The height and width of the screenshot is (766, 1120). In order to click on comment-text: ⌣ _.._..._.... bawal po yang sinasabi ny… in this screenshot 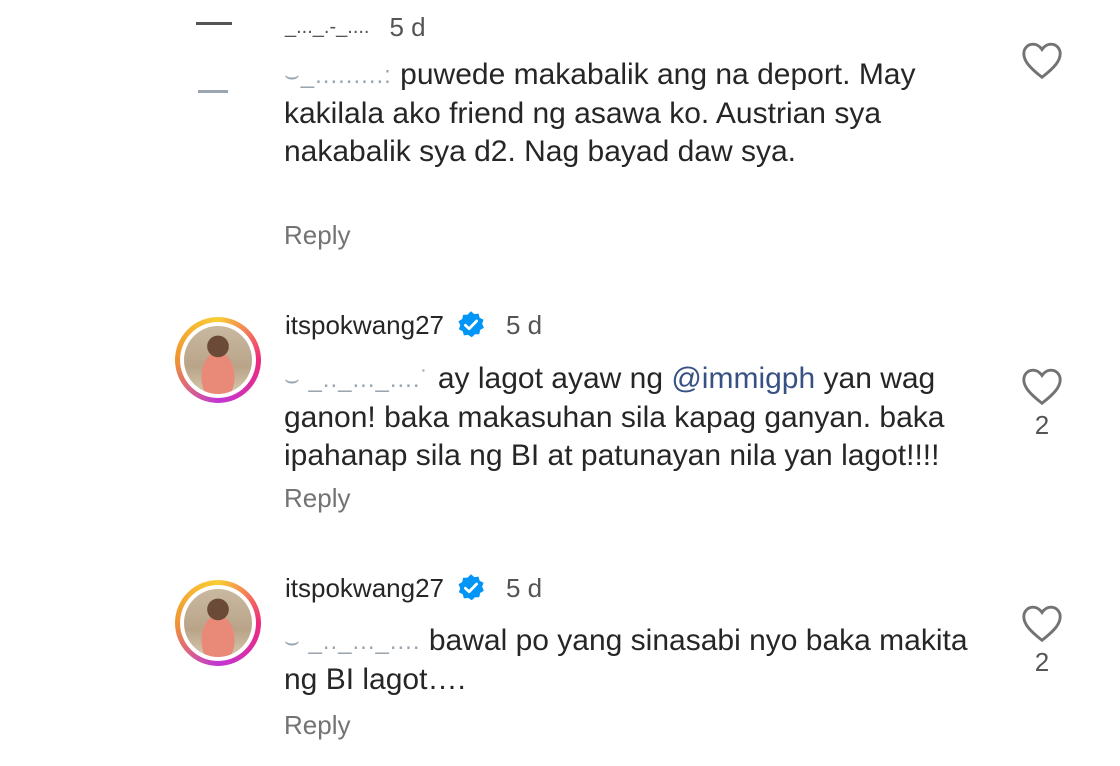, I will do `click(644, 660)`.